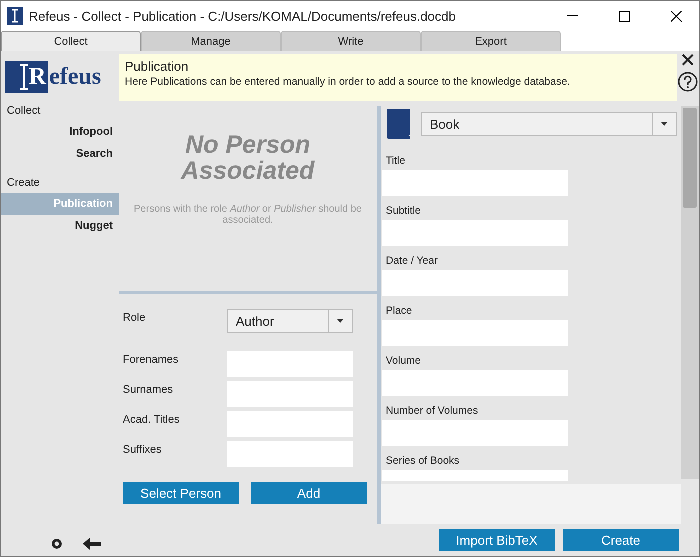  I want to click on help-icon, so click(688, 82).